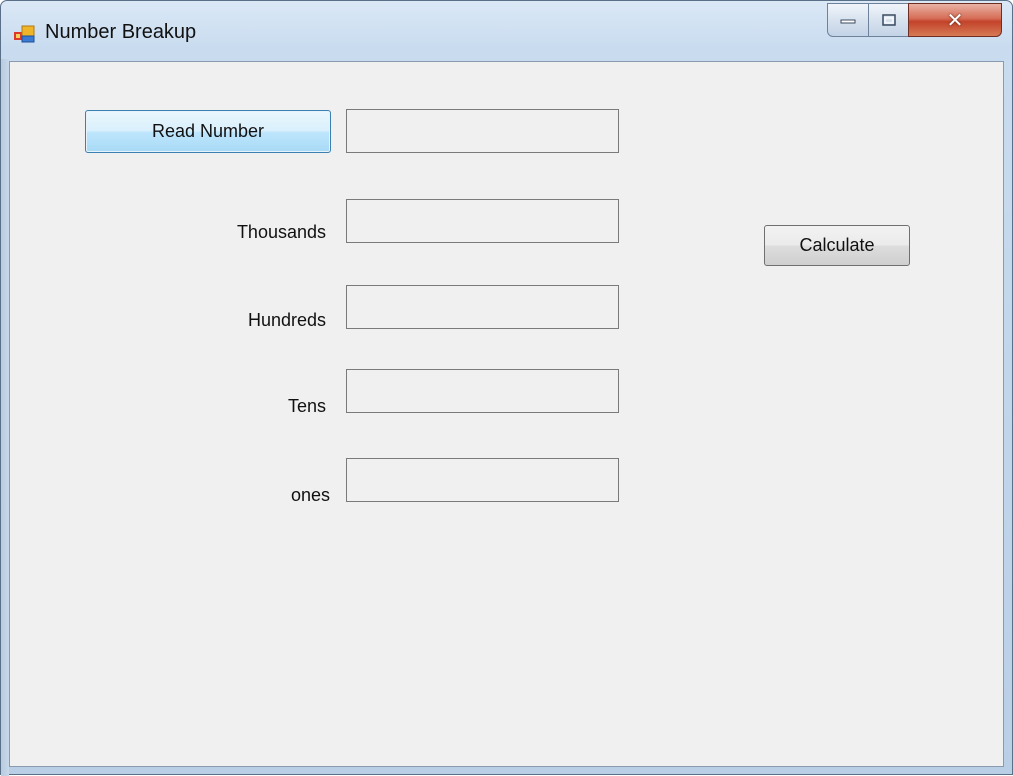 This screenshot has height=776, width=1013. What do you see at coordinates (286, 320) in the screenshot?
I see `hundreds-label: Hundreds` at bounding box center [286, 320].